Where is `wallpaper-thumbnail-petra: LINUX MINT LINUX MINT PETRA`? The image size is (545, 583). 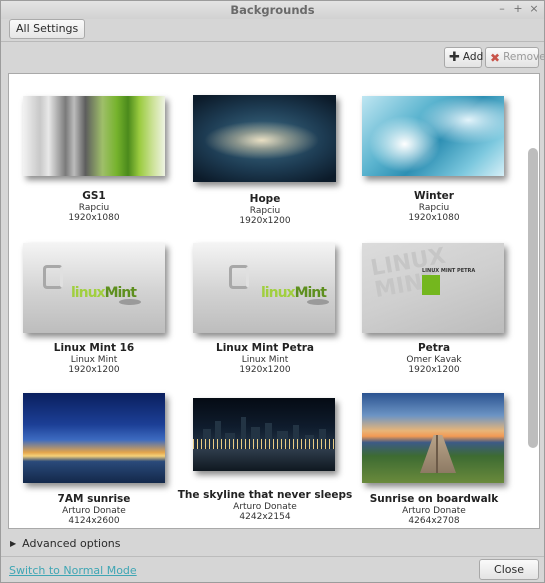
wallpaper-thumbnail-petra: LINUX MINT LINUX MINT PETRA is located at coordinates (433, 288).